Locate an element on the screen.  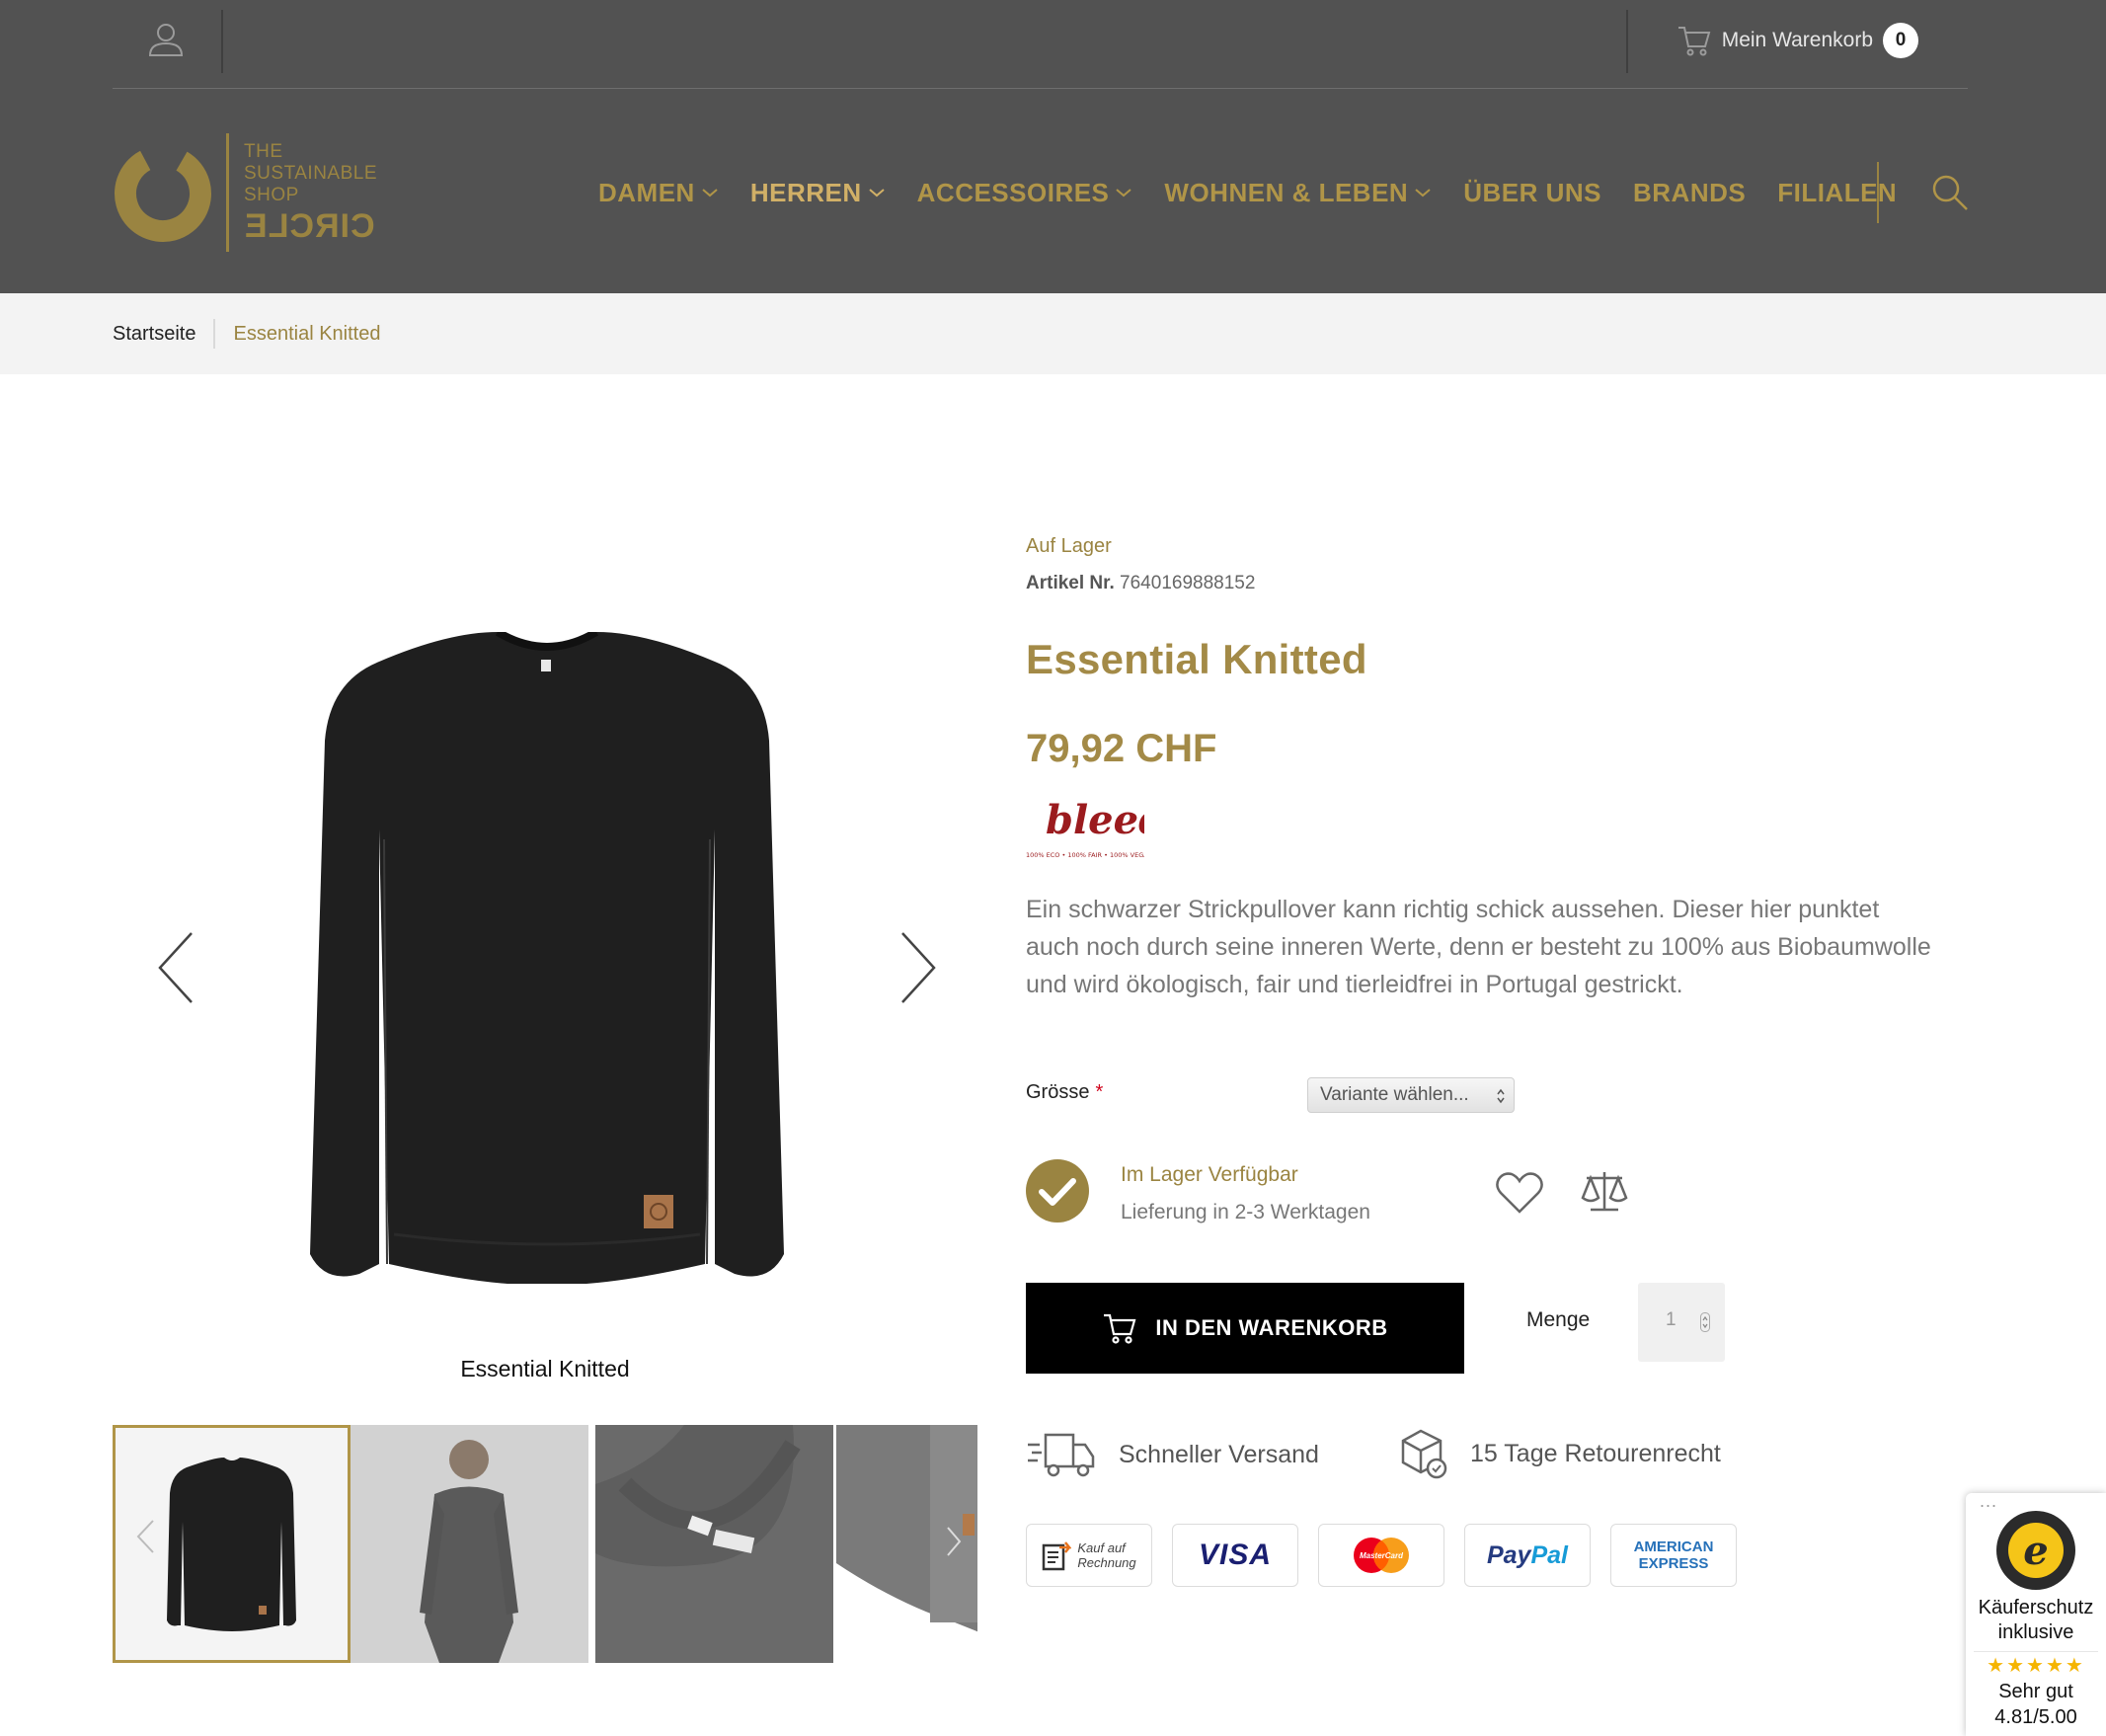
logo-line-2: SUSTAINABLE is located at coordinates (311, 174).